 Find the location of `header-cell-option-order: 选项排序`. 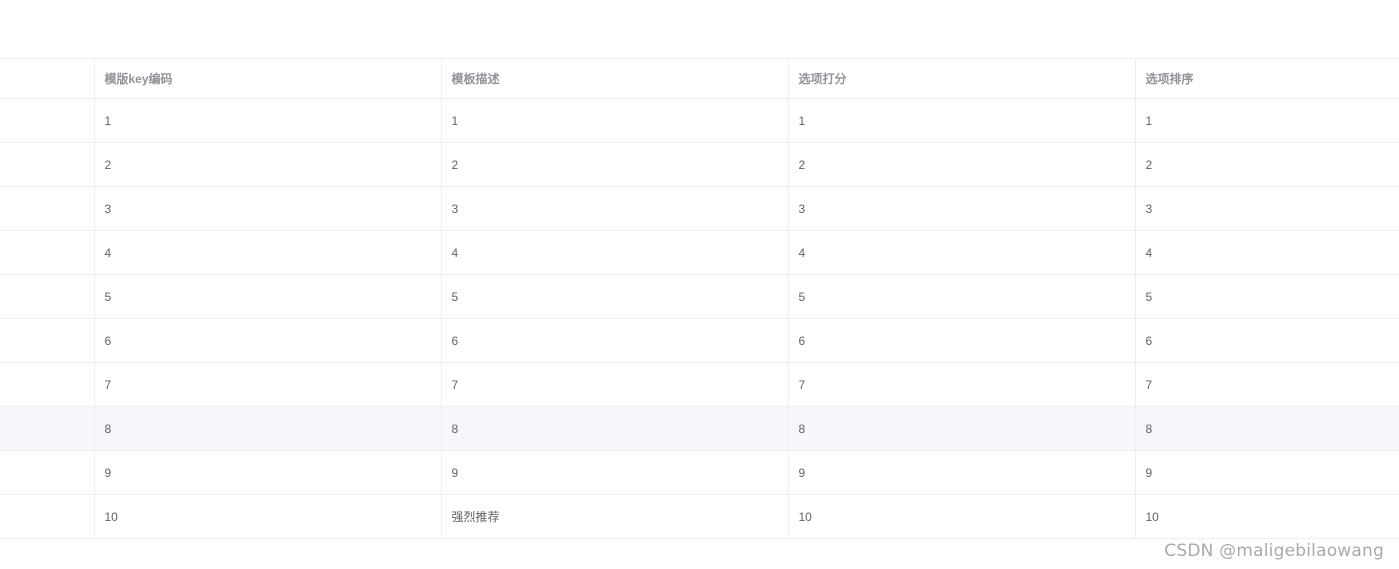

header-cell-option-order: 选项排序 is located at coordinates (1266, 78).